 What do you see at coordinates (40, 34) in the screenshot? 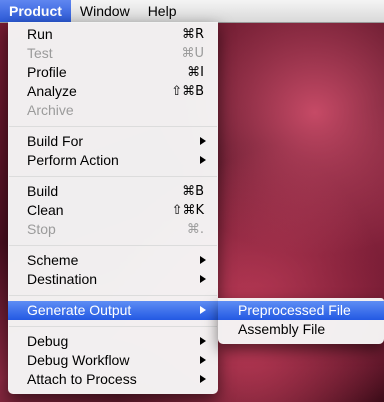
I see `menu-item-label: Run` at bounding box center [40, 34].